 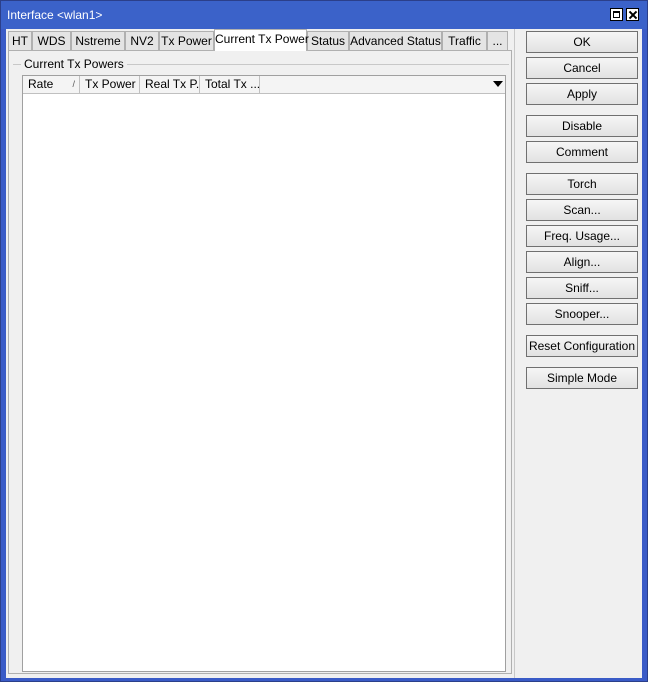 What do you see at coordinates (582, 42) in the screenshot?
I see `ok-button: OK` at bounding box center [582, 42].